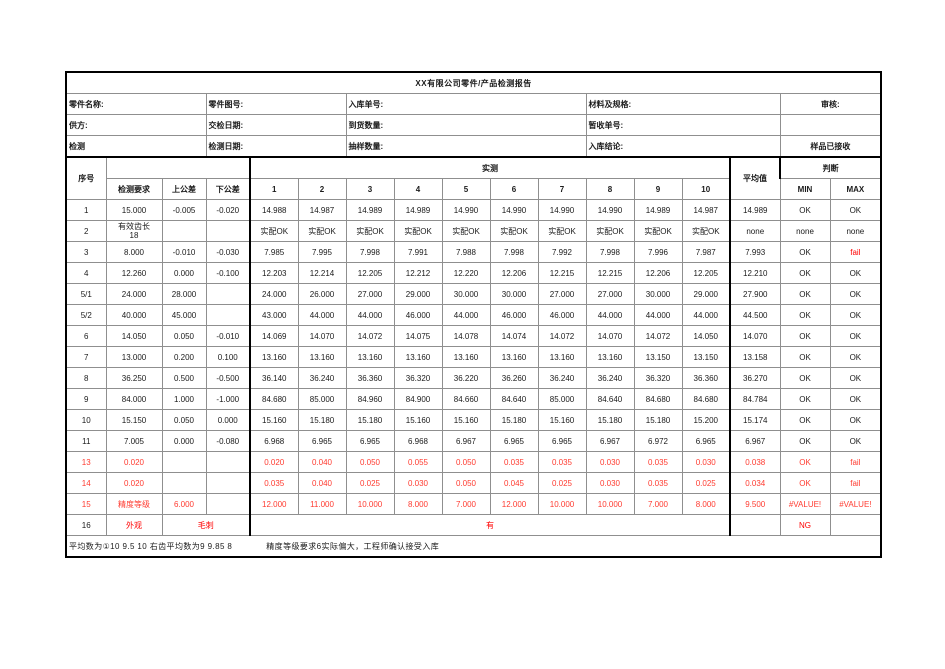  I want to click on row-measure-3: 12.205, so click(370, 273).